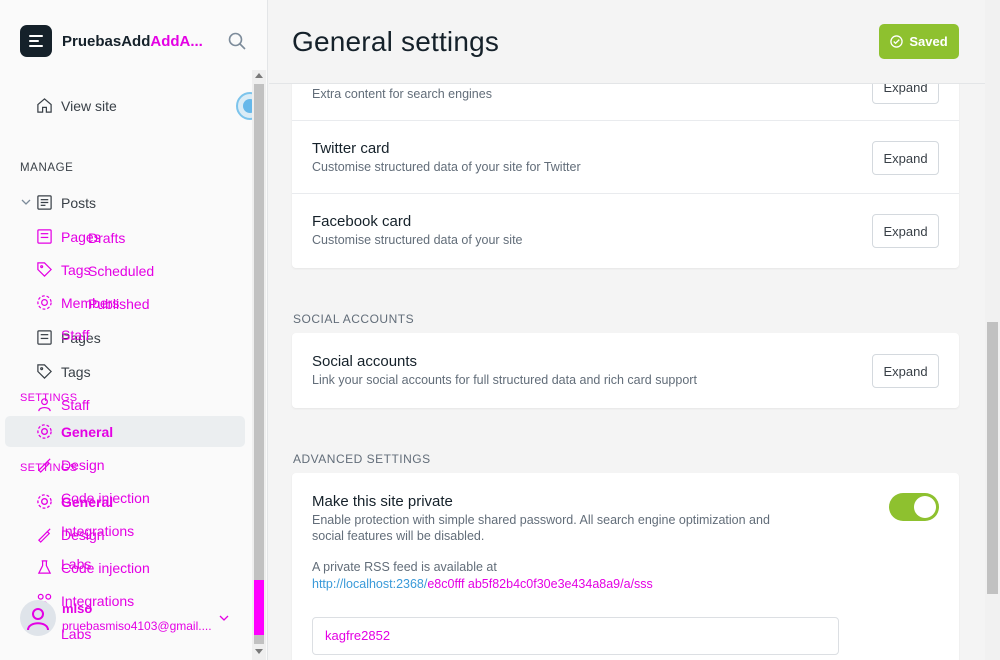 The width and height of the screenshot is (1000, 660). Describe the element at coordinates (76, 371) in the screenshot. I see `tags-label: Tags` at that location.